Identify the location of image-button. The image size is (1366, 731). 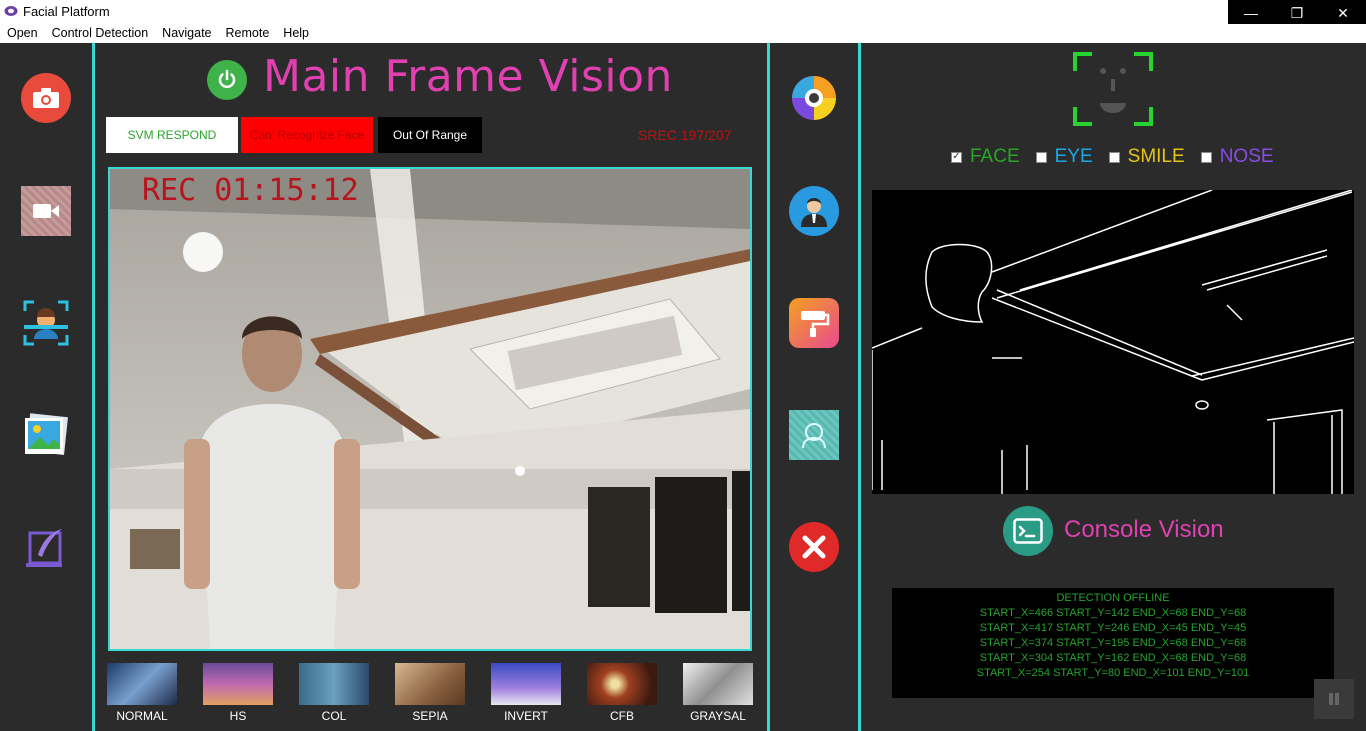
(46, 435).